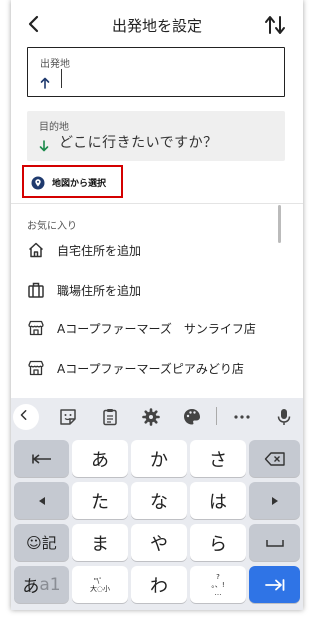 The image size is (320, 622). Describe the element at coordinates (159, 500) in the screenshot. I see `kana-key-na: な` at that location.